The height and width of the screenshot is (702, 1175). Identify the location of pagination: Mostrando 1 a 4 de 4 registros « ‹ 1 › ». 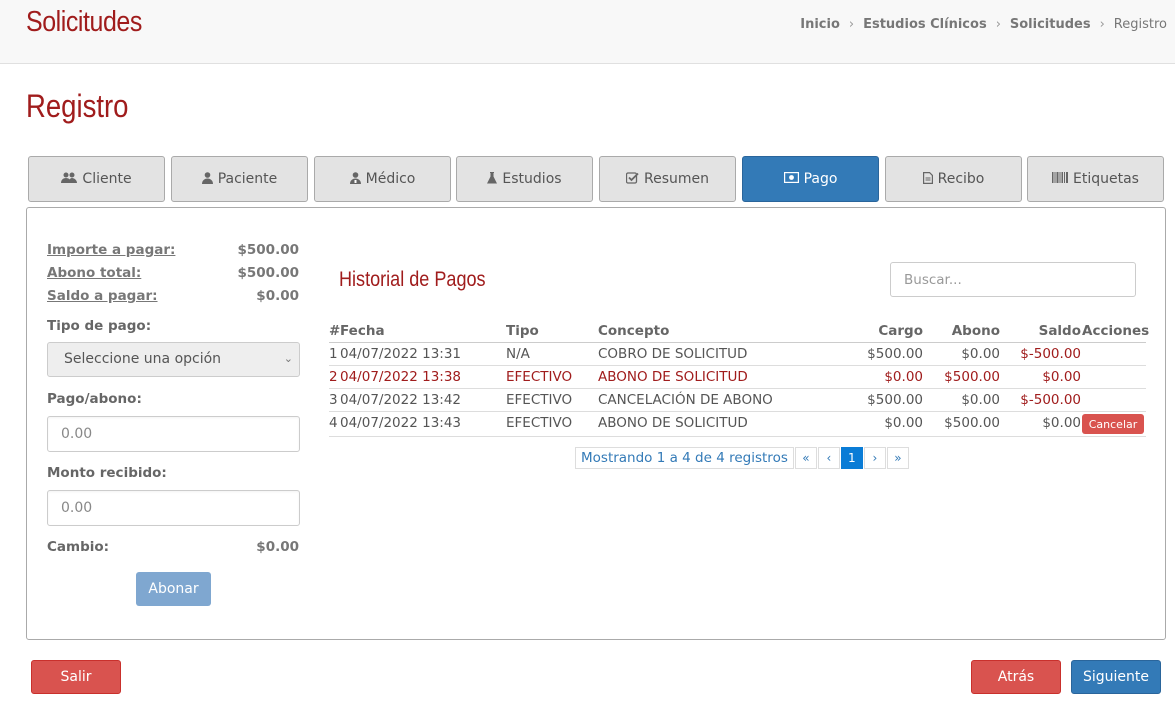
(742, 458).